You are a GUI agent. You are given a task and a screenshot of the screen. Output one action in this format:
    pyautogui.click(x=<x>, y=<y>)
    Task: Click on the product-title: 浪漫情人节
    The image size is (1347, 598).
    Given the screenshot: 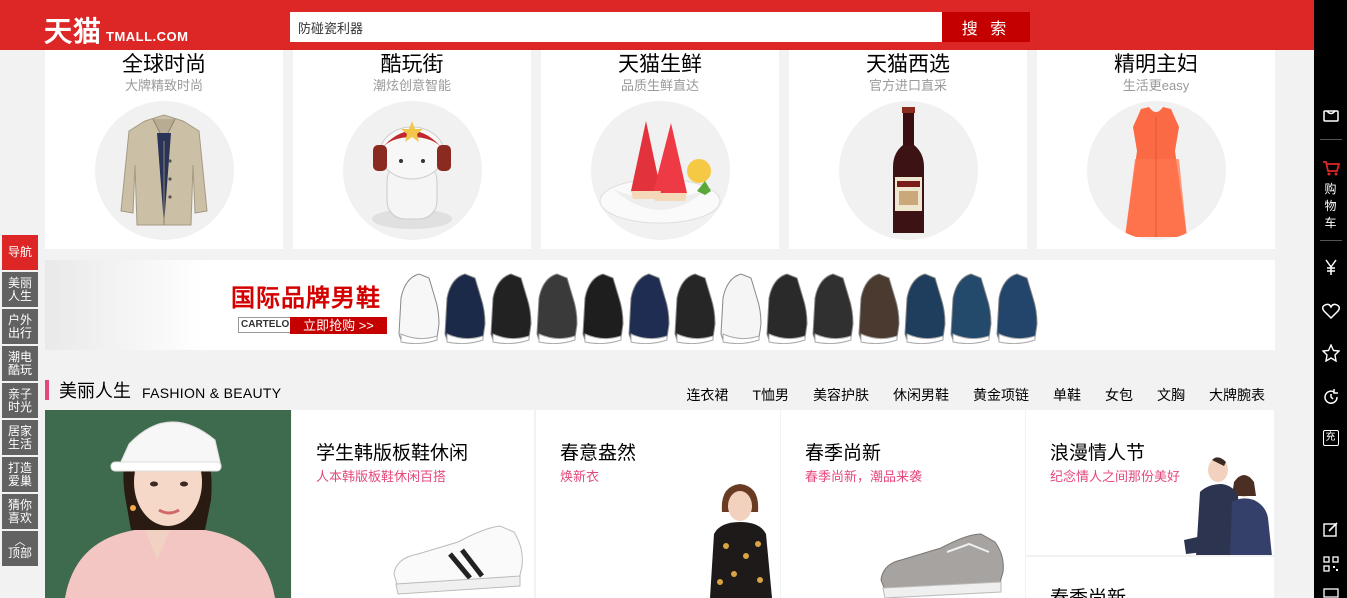 What is the action you would take?
    pyautogui.click(x=1098, y=453)
    